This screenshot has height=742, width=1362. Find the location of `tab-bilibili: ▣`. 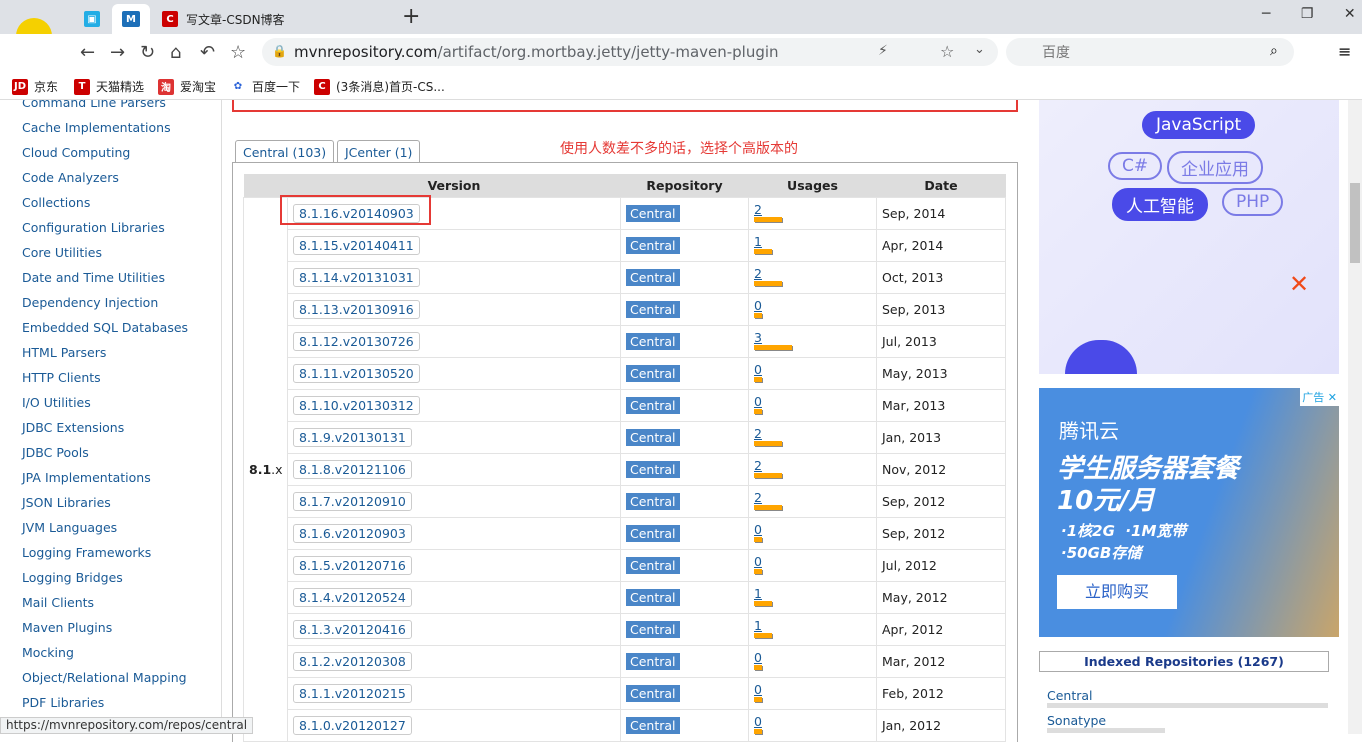

tab-bilibili: ▣ is located at coordinates (92, 19).